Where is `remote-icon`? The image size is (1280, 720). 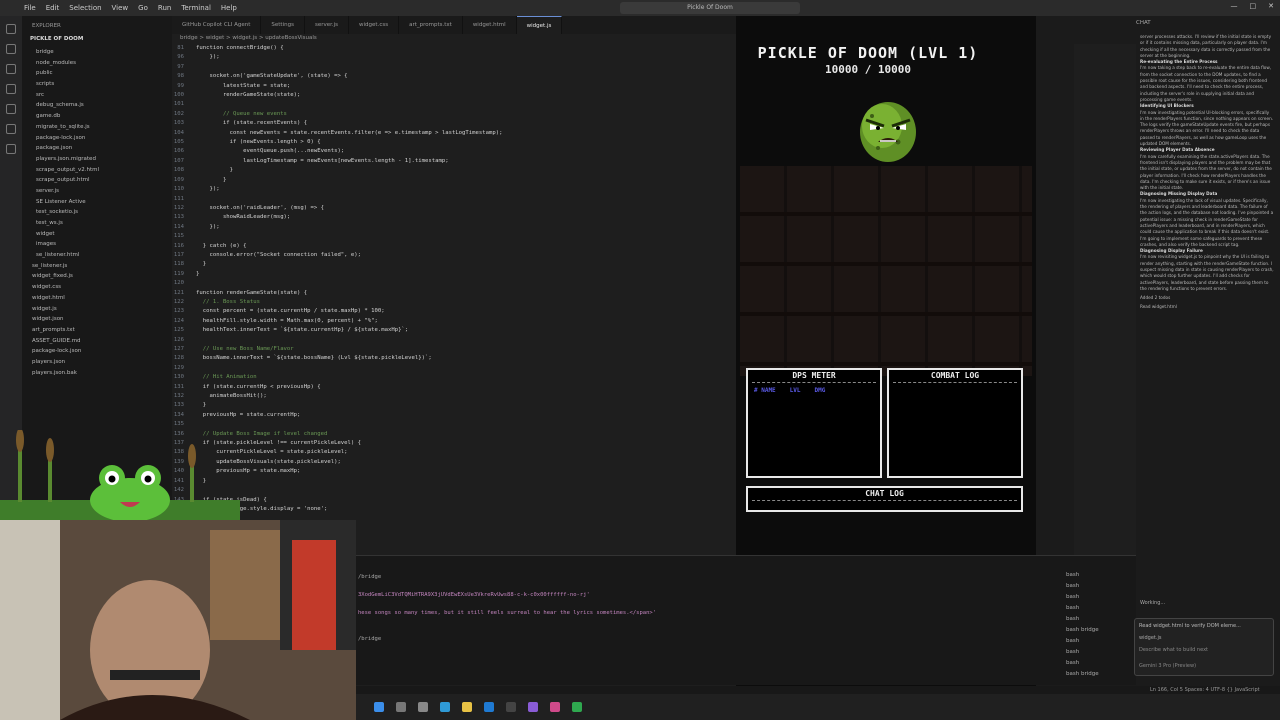
remote-icon is located at coordinates (11, 129).